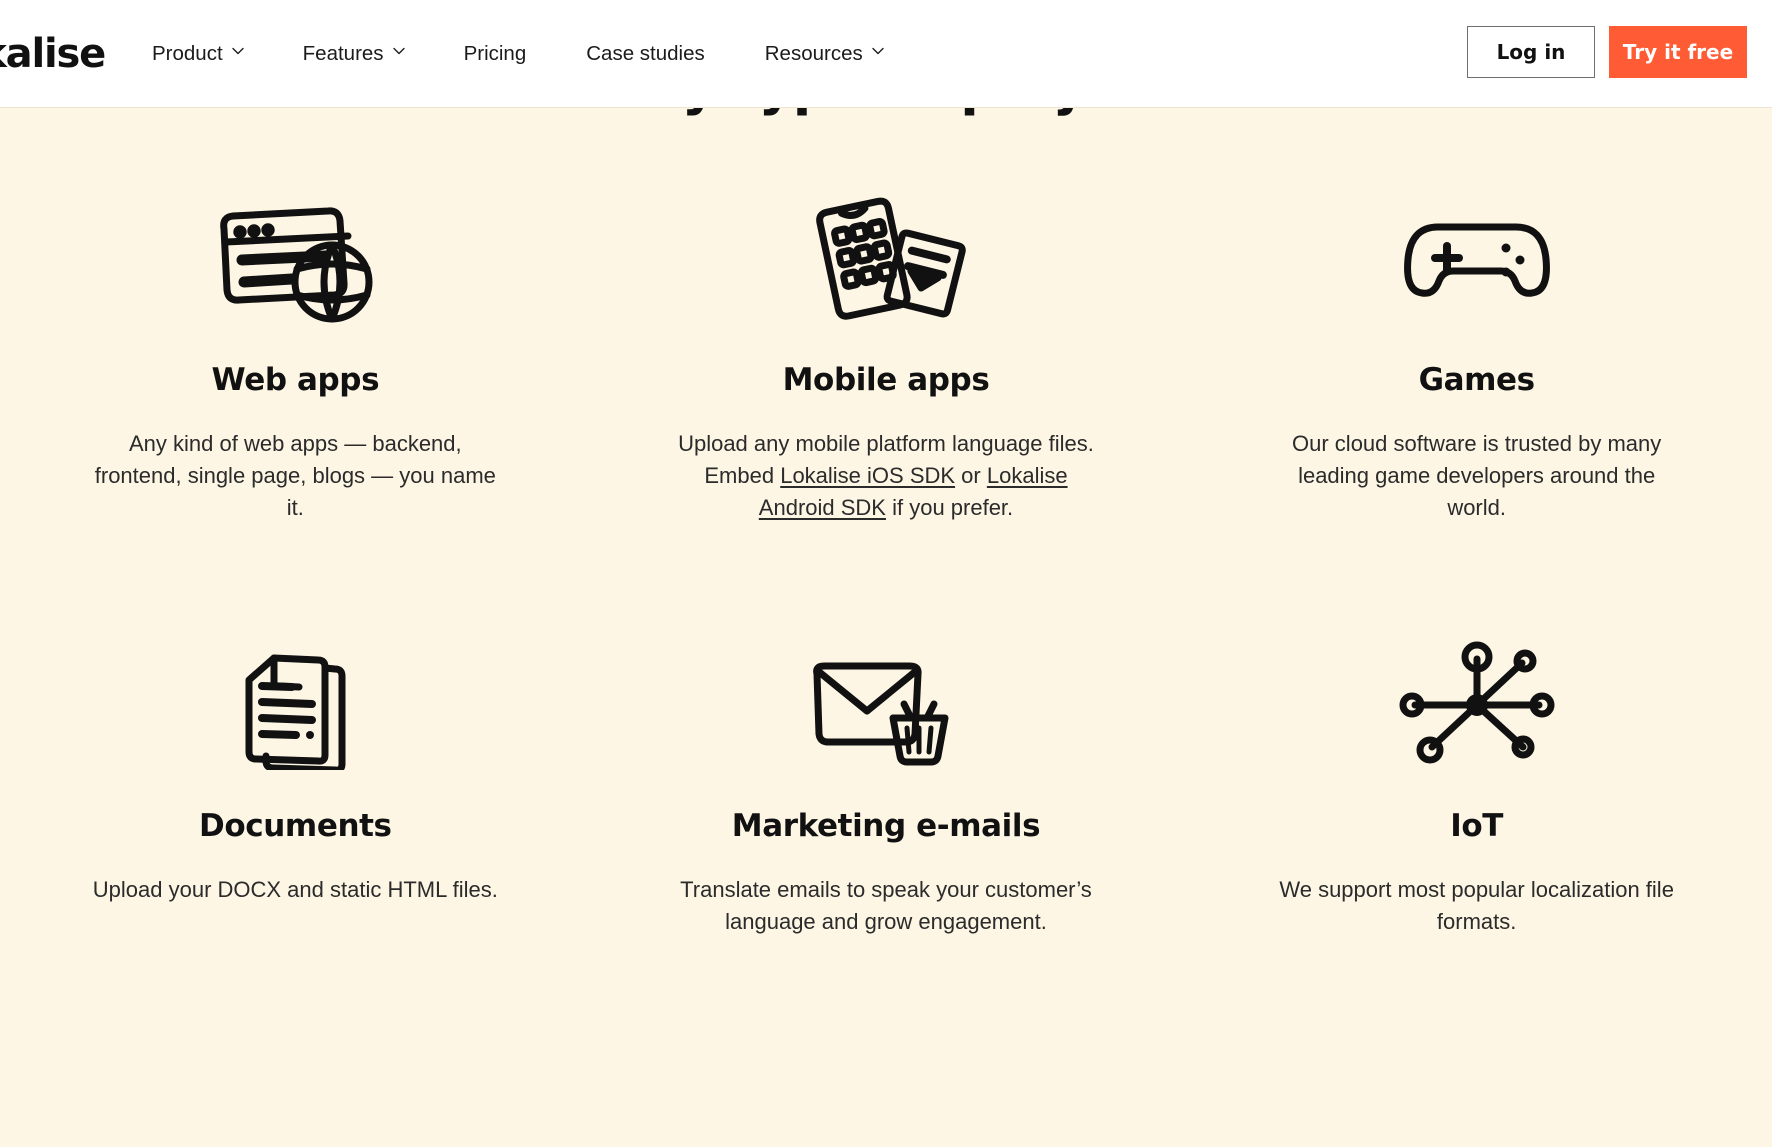 The image size is (1772, 1147). I want to click on feature-card-description: Upload your DOCX and static HTML files., so click(295, 890).